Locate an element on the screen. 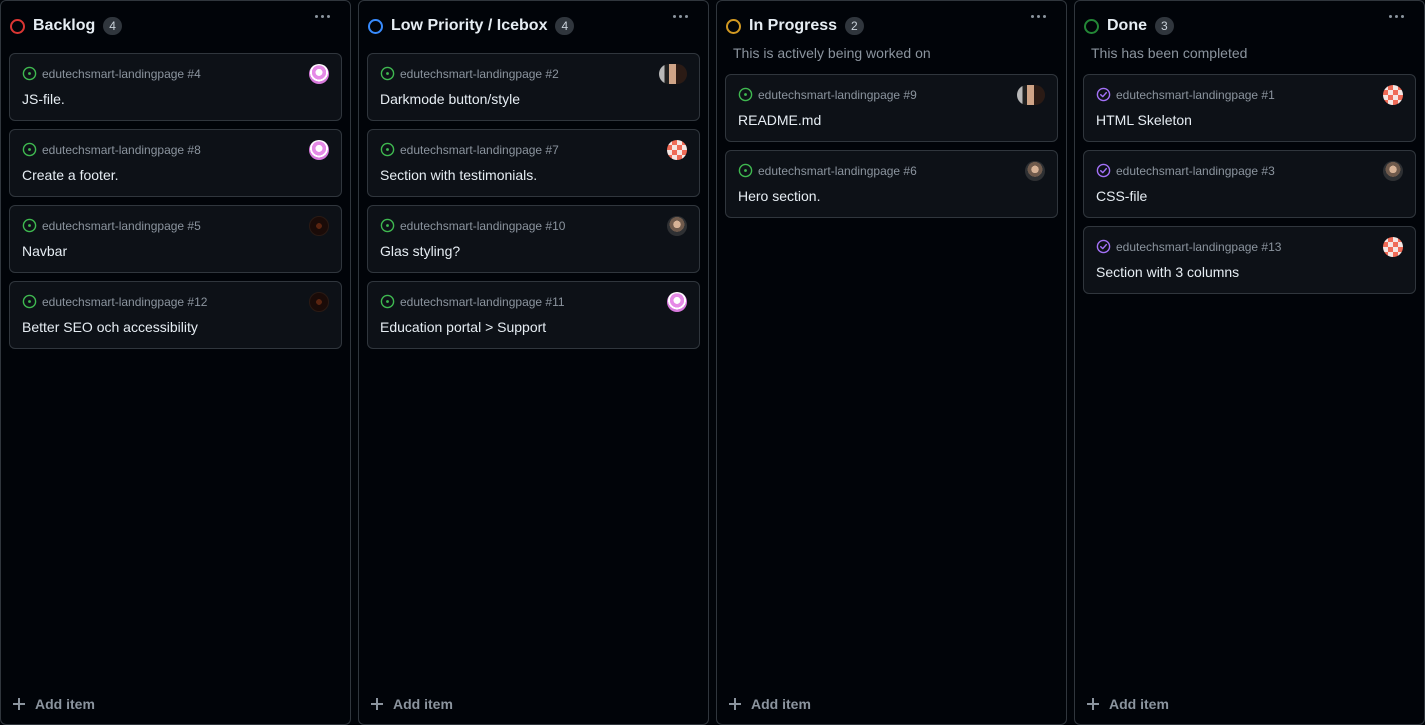 This screenshot has width=1425, height=725. issue-card: edutechsmart-landingpage #3 CSS-file is located at coordinates (1249, 184).